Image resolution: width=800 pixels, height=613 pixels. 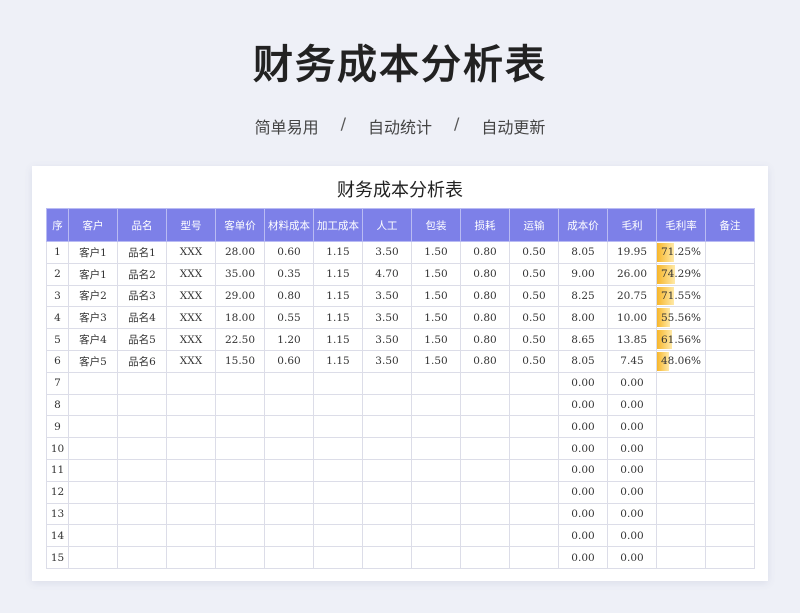 What do you see at coordinates (93, 225) in the screenshot?
I see `header-cell: 客户` at bounding box center [93, 225].